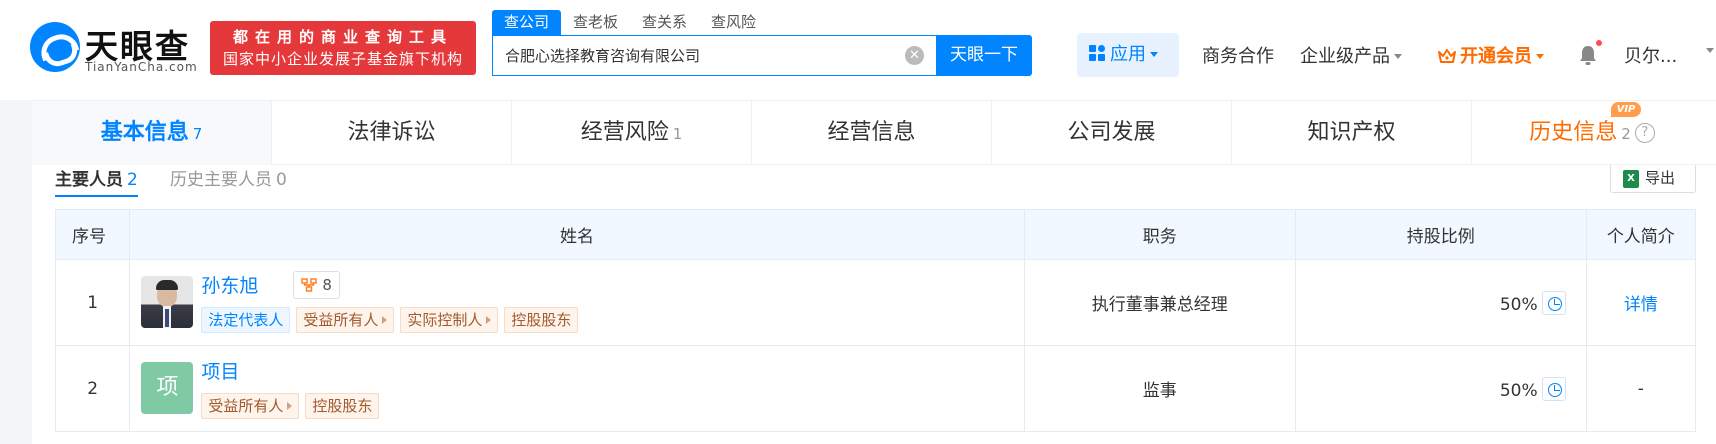 This screenshot has width=1716, height=444. I want to click on row-index: 2, so click(92, 388).